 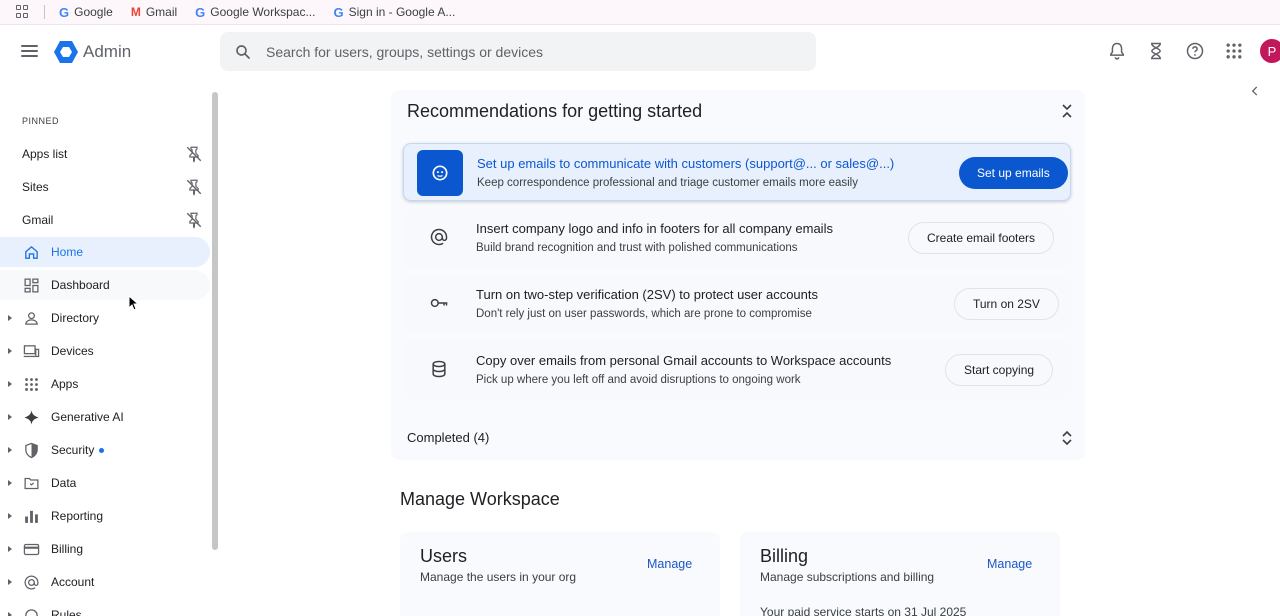 I want to click on sidebar-item-label: Directory, so click(x=75, y=318).